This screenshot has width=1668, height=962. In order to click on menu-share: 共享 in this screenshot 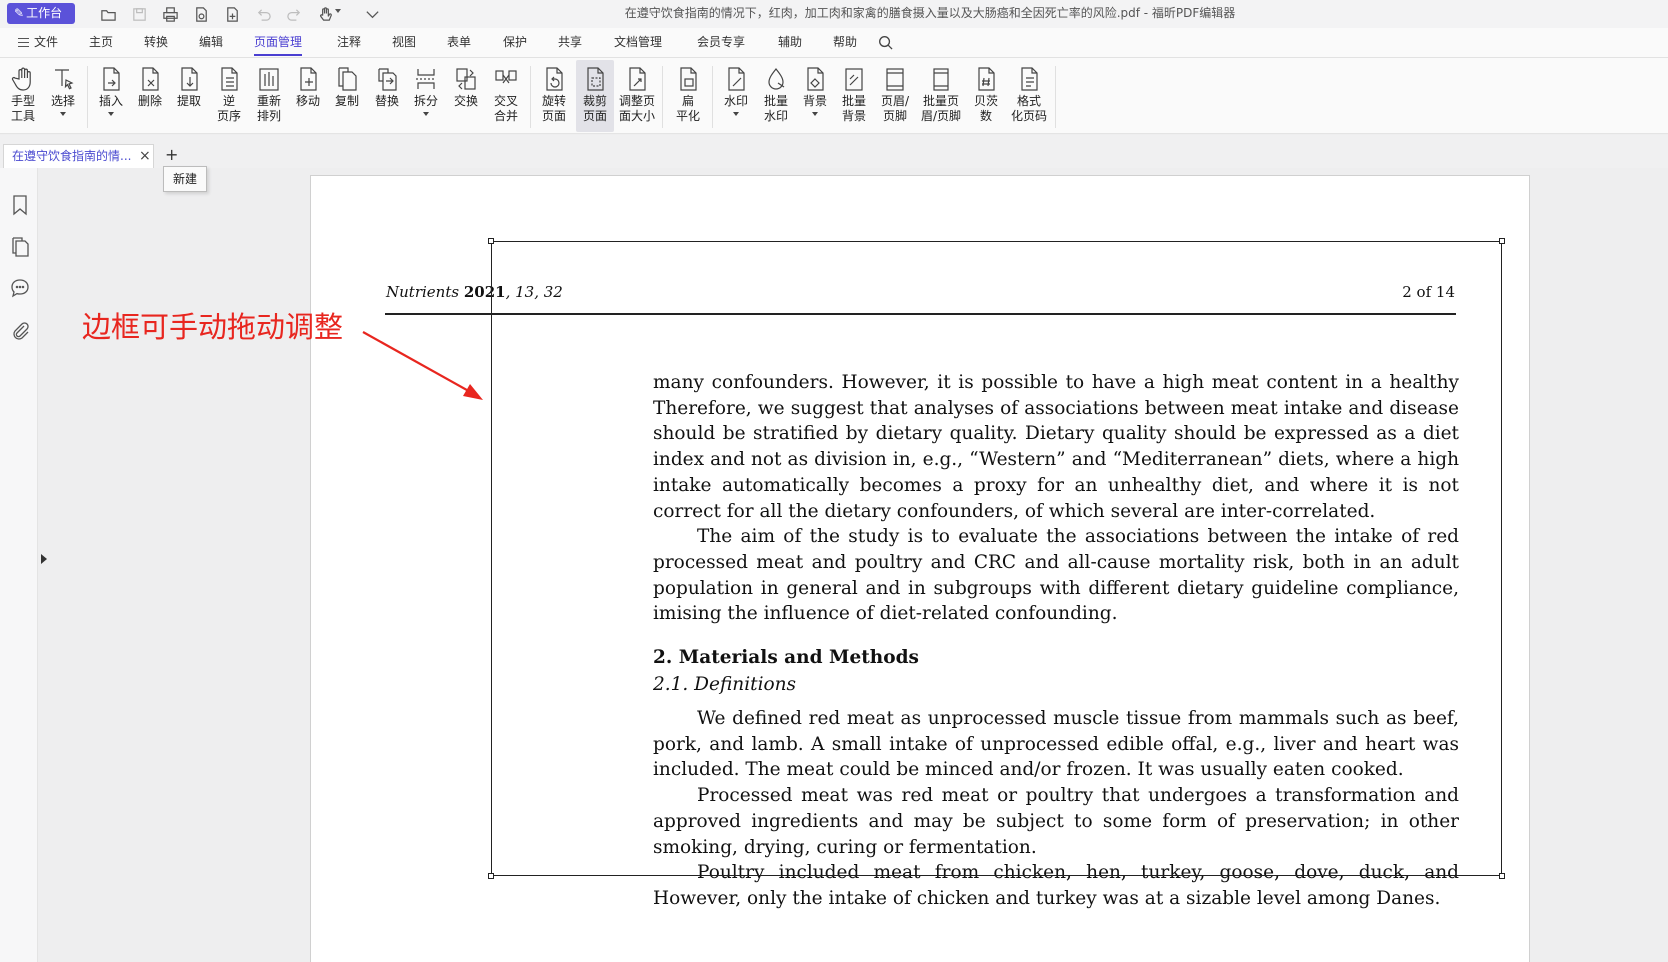, I will do `click(570, 42)`.